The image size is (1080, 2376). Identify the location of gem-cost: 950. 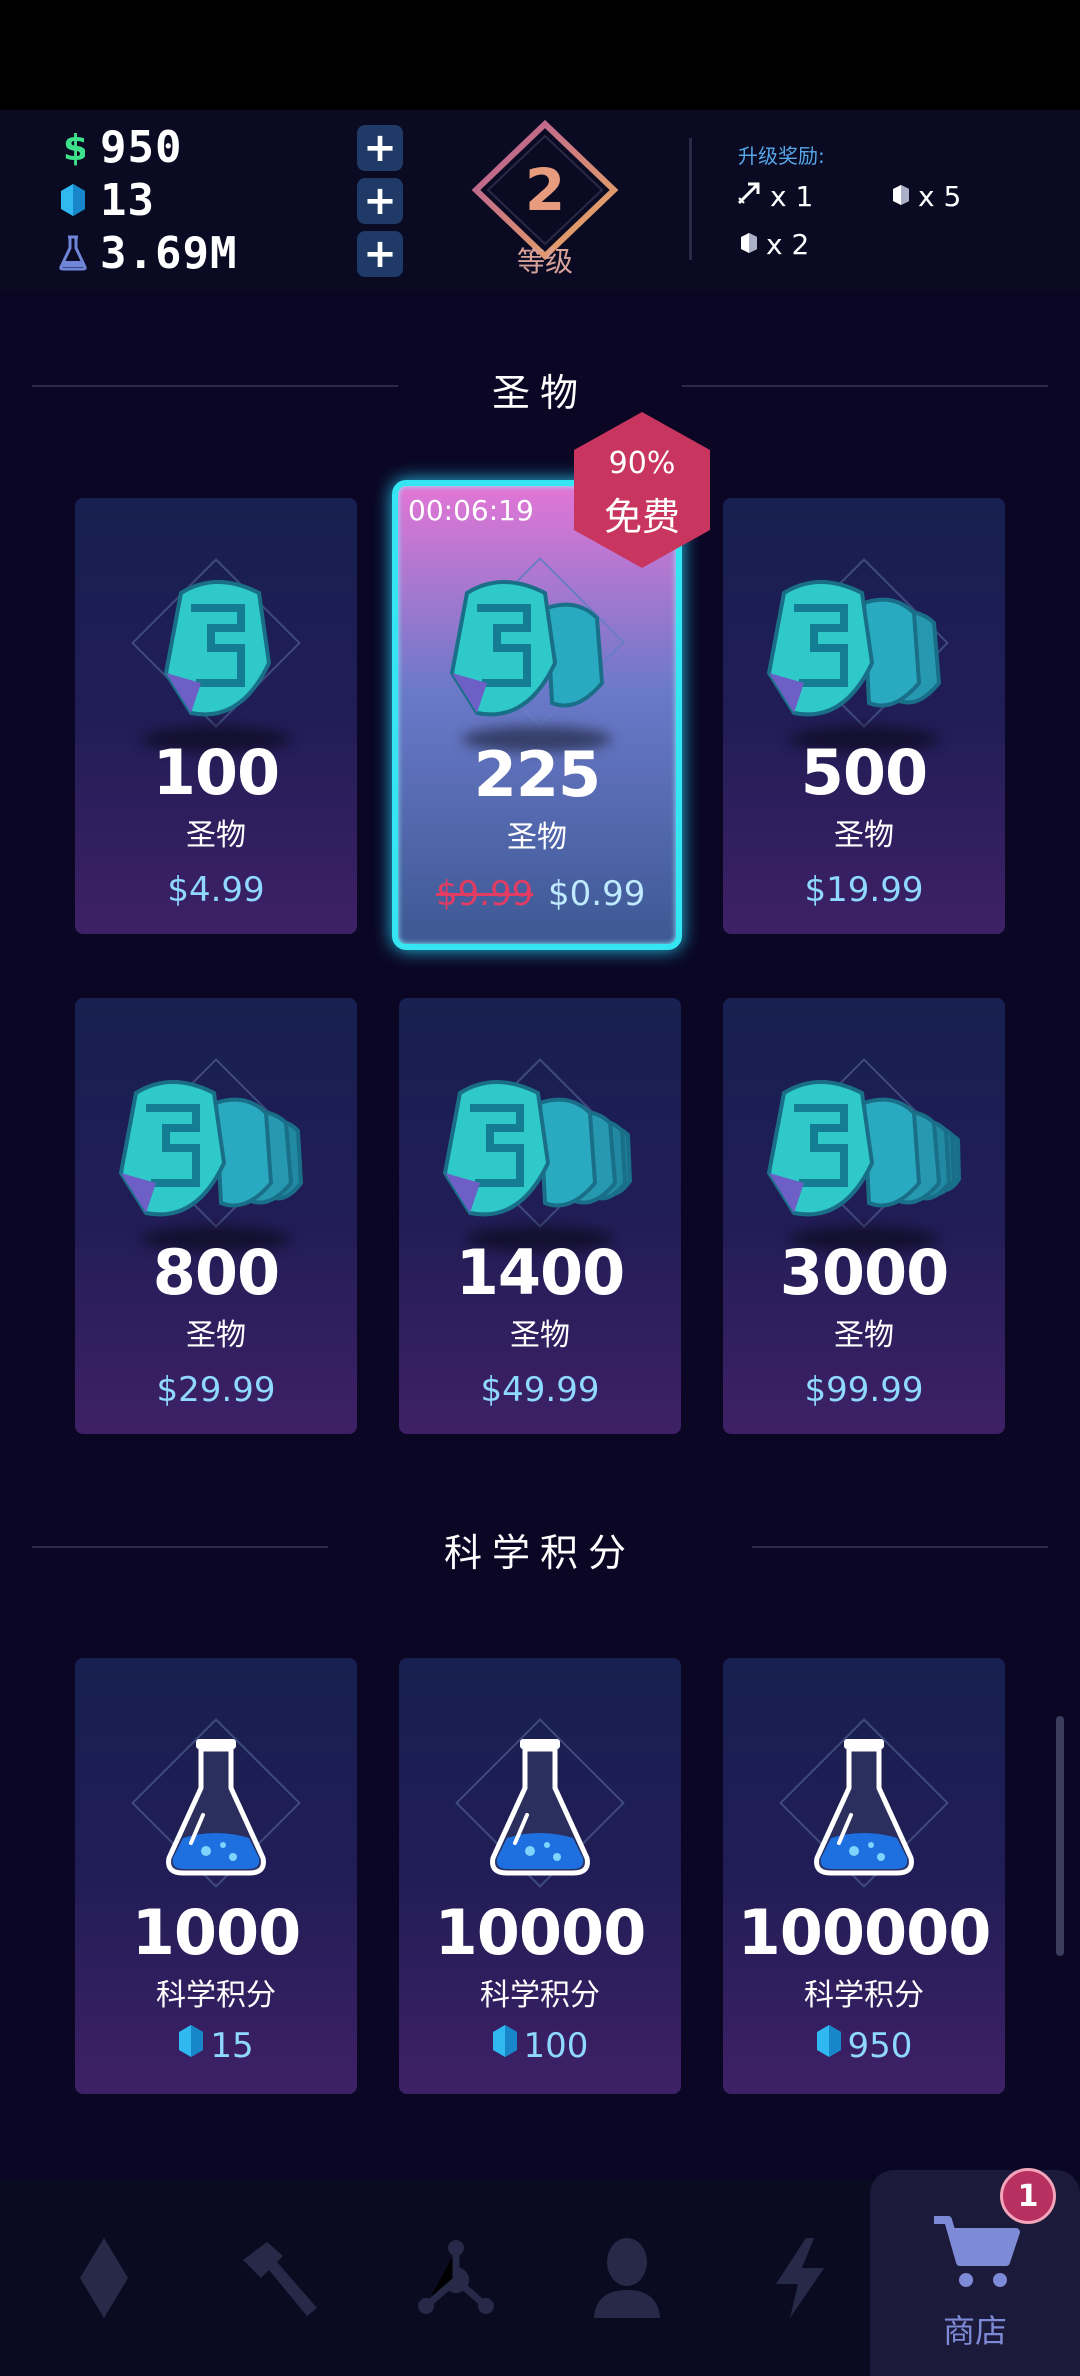
(864, 2045).